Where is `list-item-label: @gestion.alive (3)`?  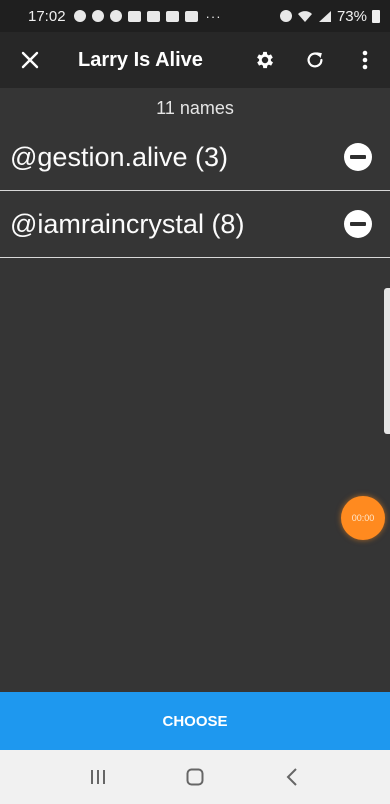
list-item-label: @gestion.alive (3) is located at coordinates (119, 156).